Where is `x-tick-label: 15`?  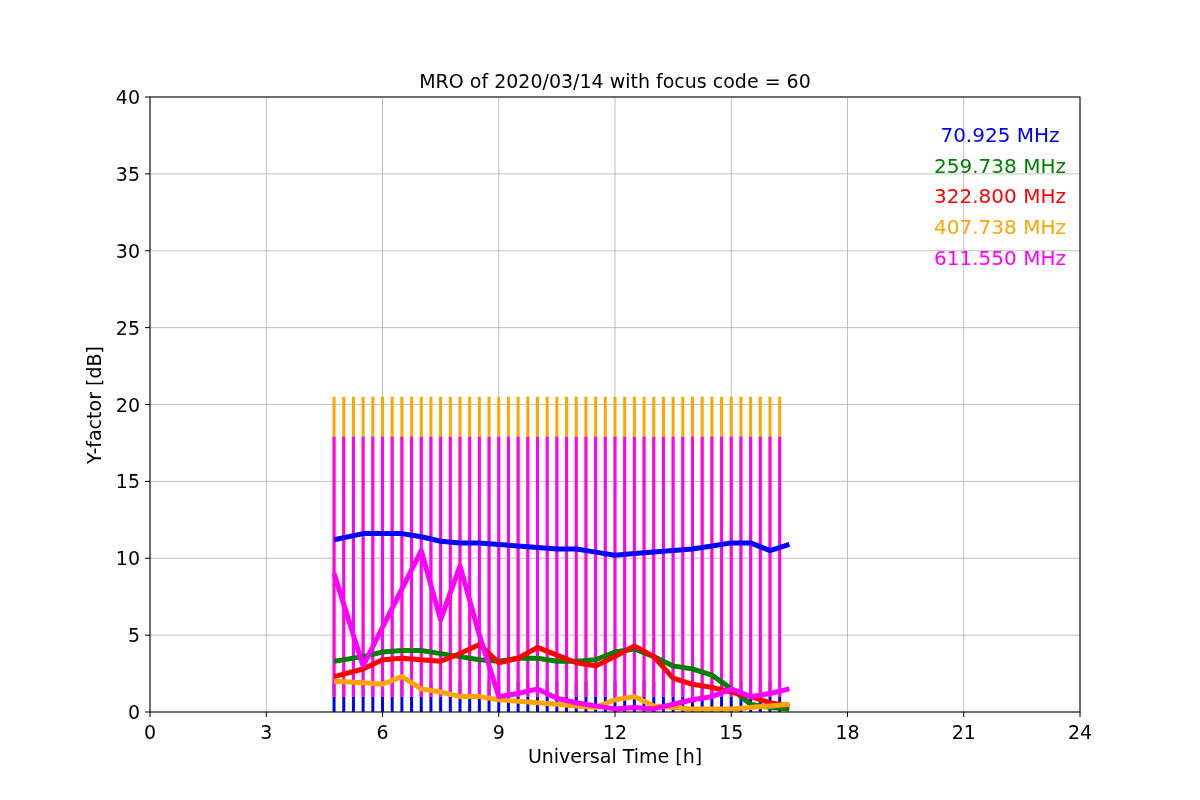
x-tick-label: 15 is located at coordinates (731, 732).